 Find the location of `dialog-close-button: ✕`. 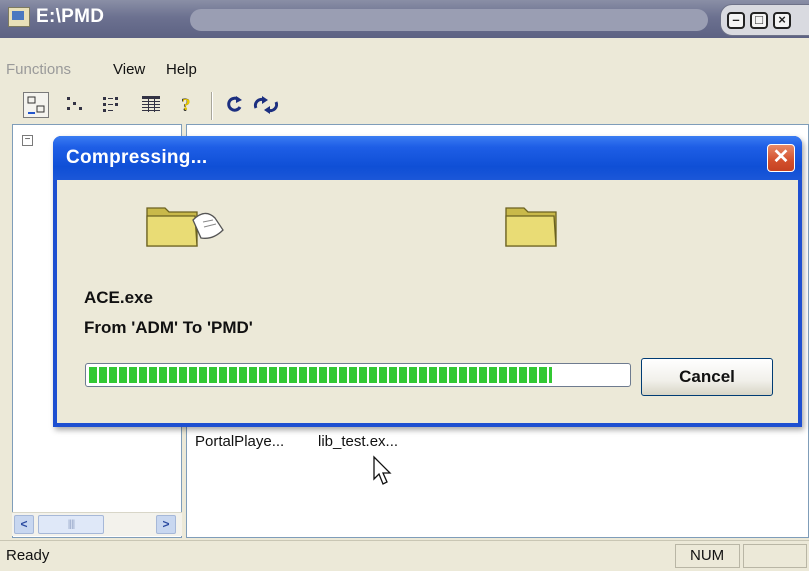

dialog-close-button: ✕ is located at coordinates (781, 158).